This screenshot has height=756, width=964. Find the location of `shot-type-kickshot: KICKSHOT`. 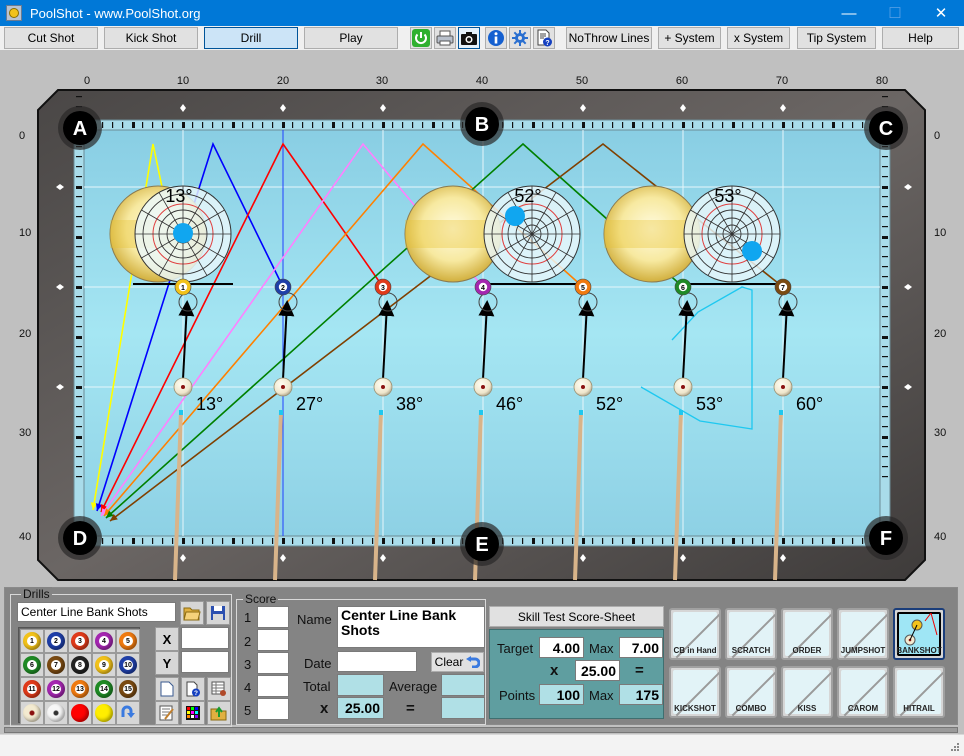

shot-type-kickshot: KICKSHOT is located at coordinates (695, 692).